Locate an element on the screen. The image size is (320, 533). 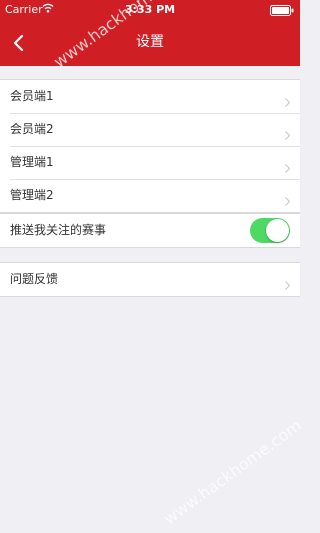
watermark-text: www.hackhome.com is located at coordinates (233, 472).